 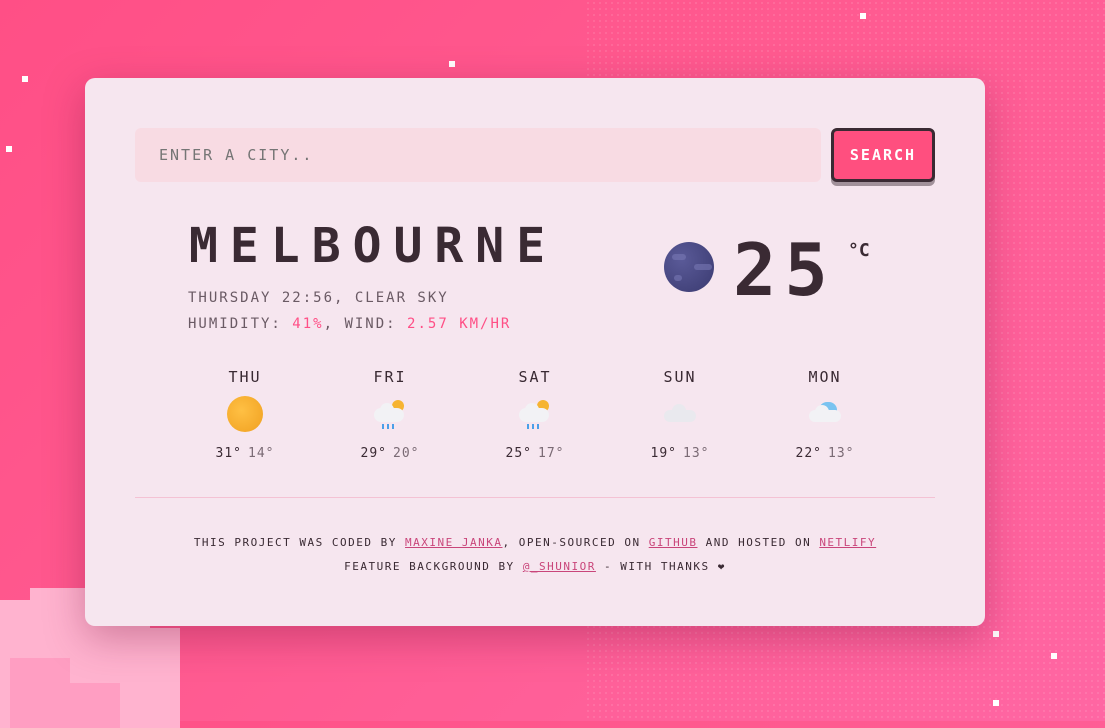 I want to click on wind-label: , WIND:, so click(x=360, y=324).